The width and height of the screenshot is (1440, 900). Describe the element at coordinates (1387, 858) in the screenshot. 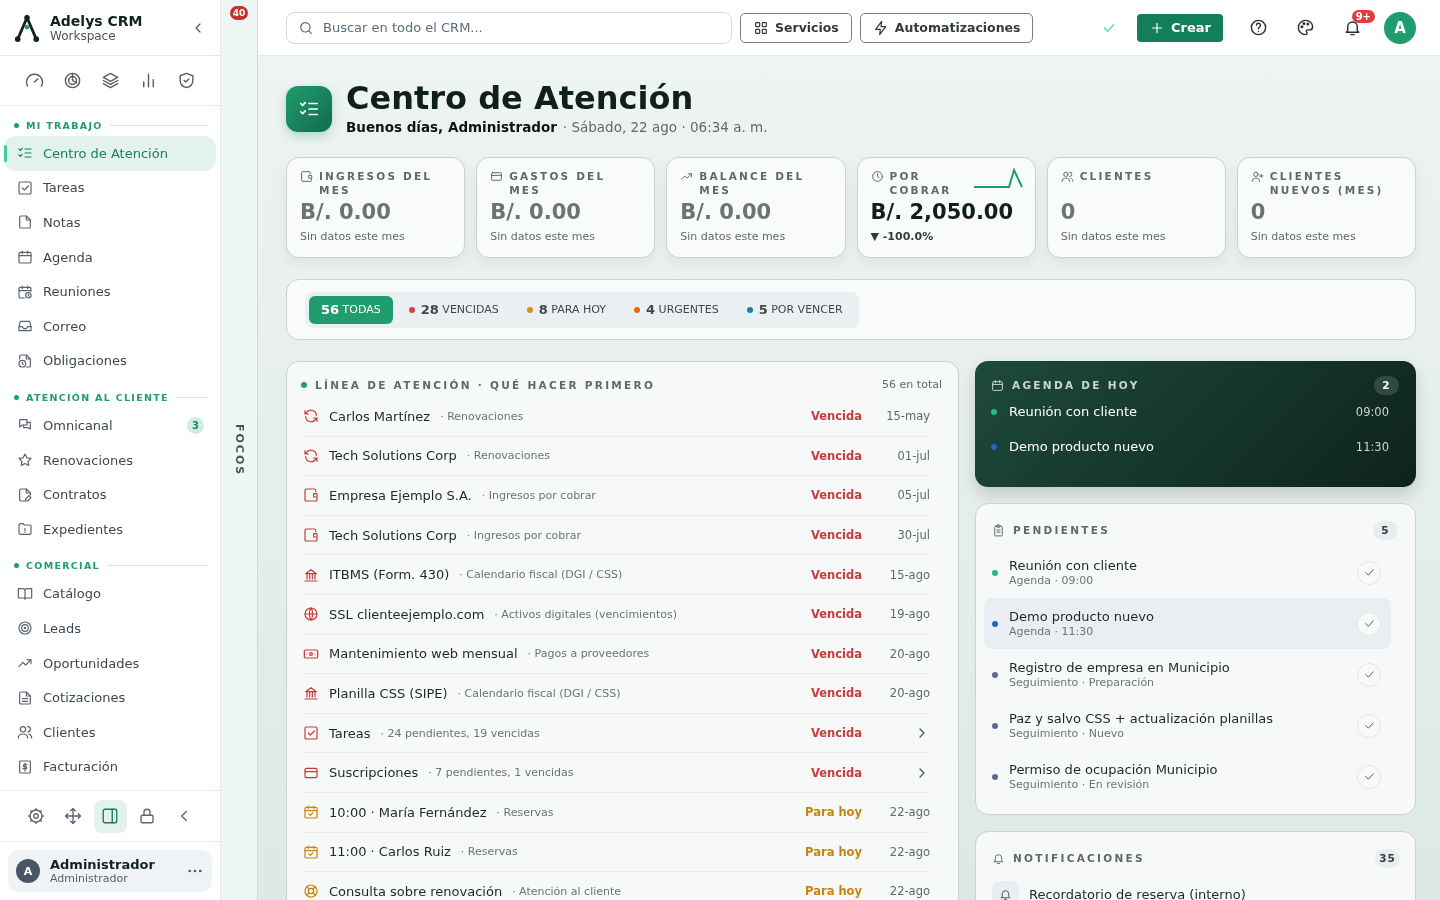

I see `count-badge: 35` at that location.